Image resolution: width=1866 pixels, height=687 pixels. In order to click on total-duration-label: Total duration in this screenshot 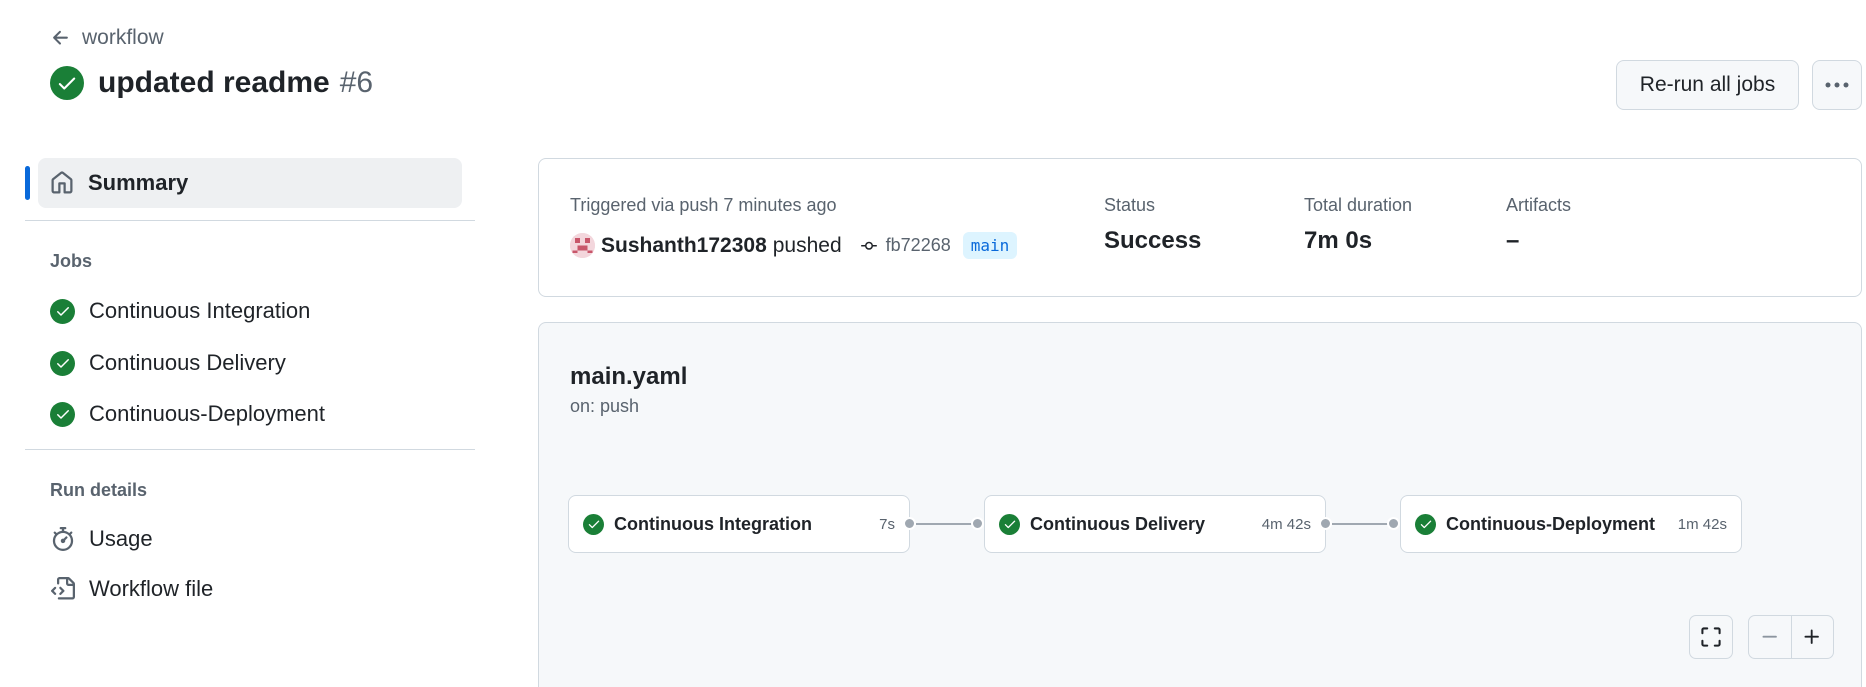, I will do `click(1358, 205)`.